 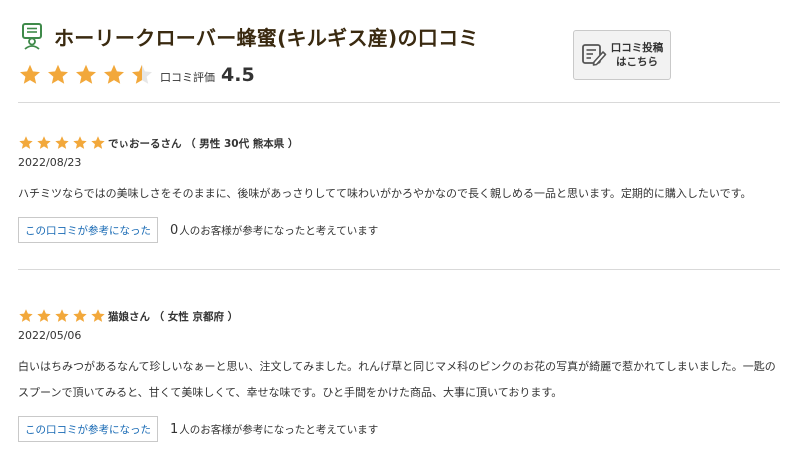 I want to click on post-review-button: 口コミ投稿 はこちら, so click(x=622, y=55).